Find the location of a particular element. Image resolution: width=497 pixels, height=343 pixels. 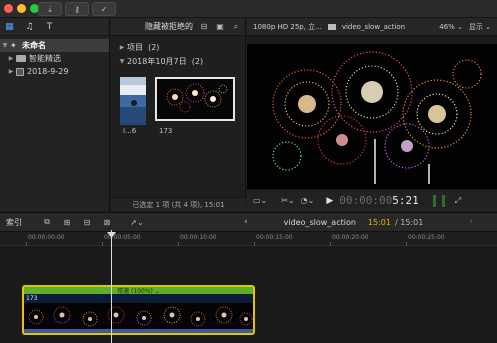

sidebar-item-smart-collections: ▶ 智能精选 is located at coordinates (54, 58).